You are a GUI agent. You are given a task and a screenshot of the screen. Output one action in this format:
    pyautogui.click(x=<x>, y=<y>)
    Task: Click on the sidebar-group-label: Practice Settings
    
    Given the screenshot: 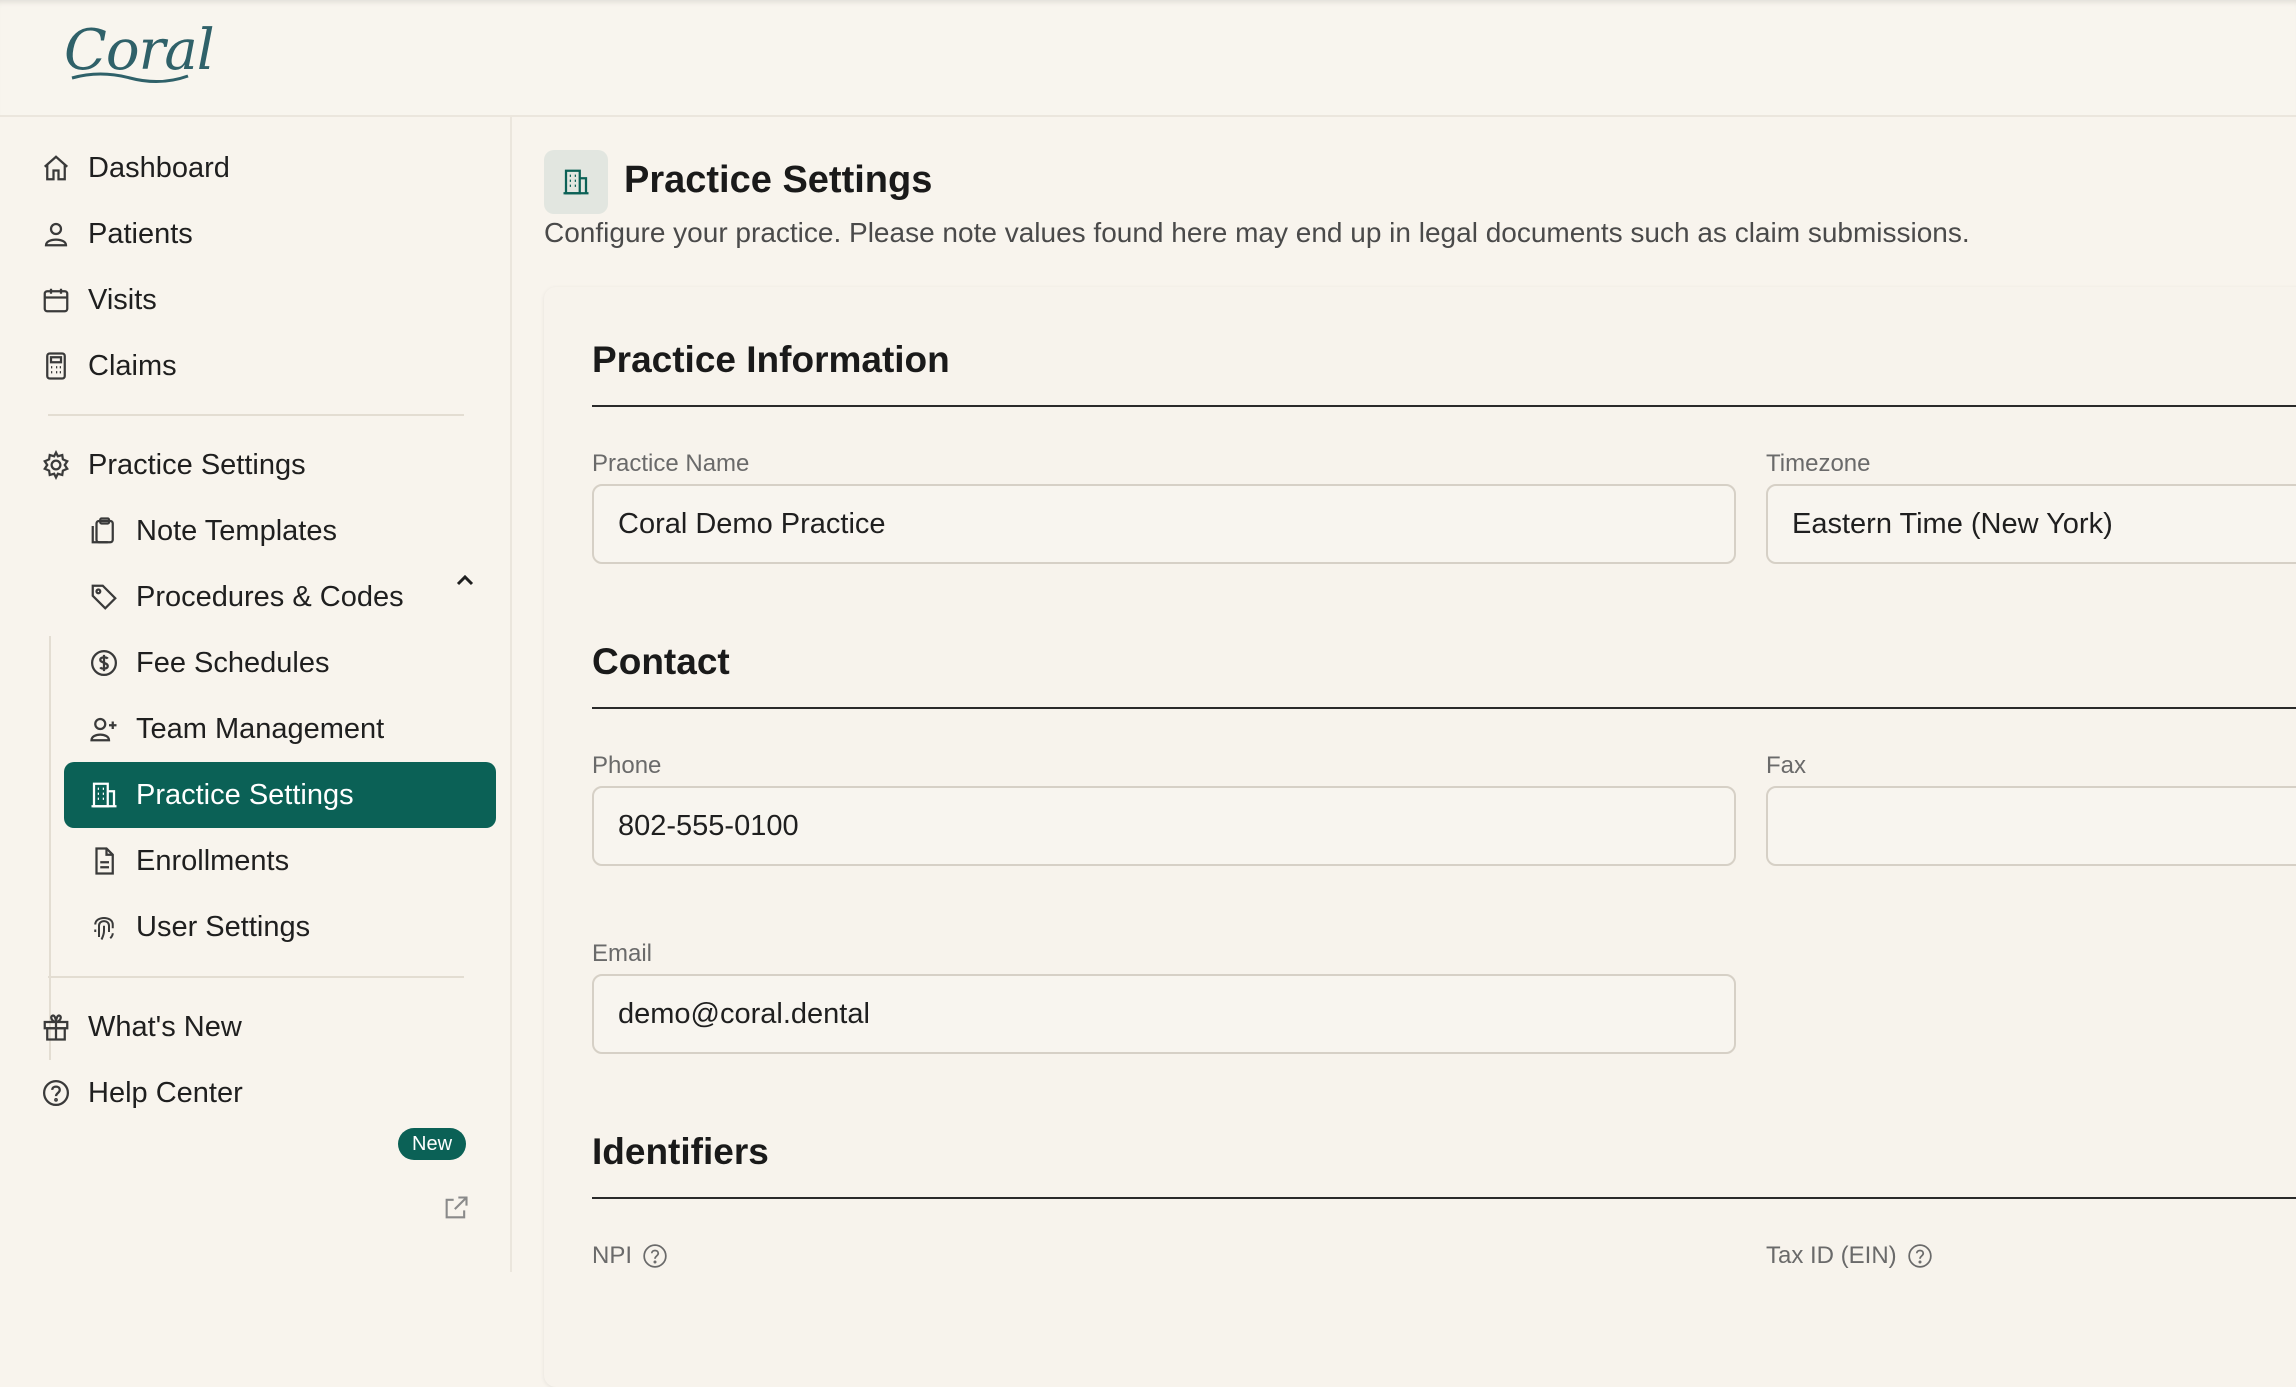 What is the action you would take?
    pyautogui.click(x=197, y=464)
    